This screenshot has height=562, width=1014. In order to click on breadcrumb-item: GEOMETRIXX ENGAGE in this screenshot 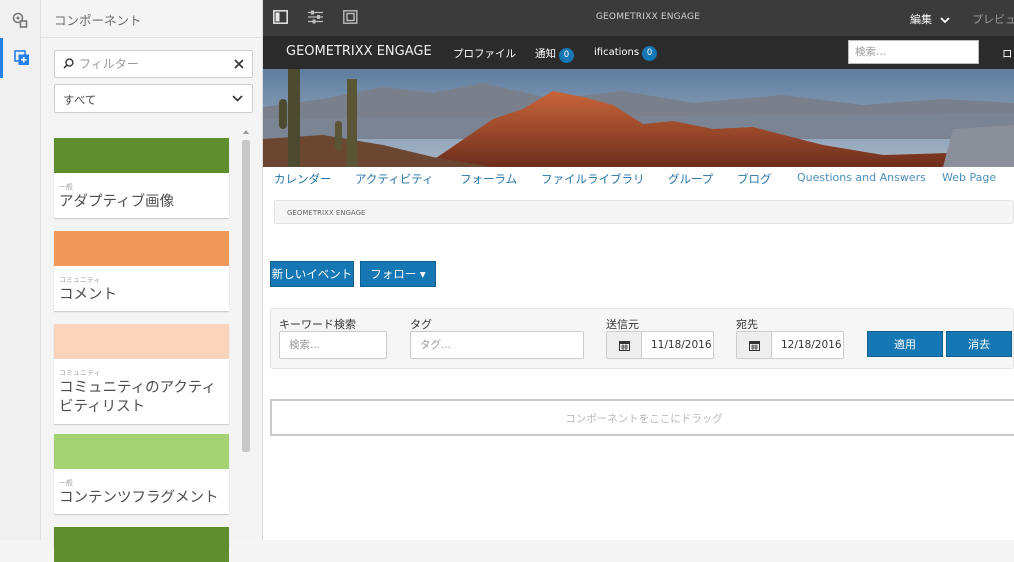, I will do `click(326, 213)`.